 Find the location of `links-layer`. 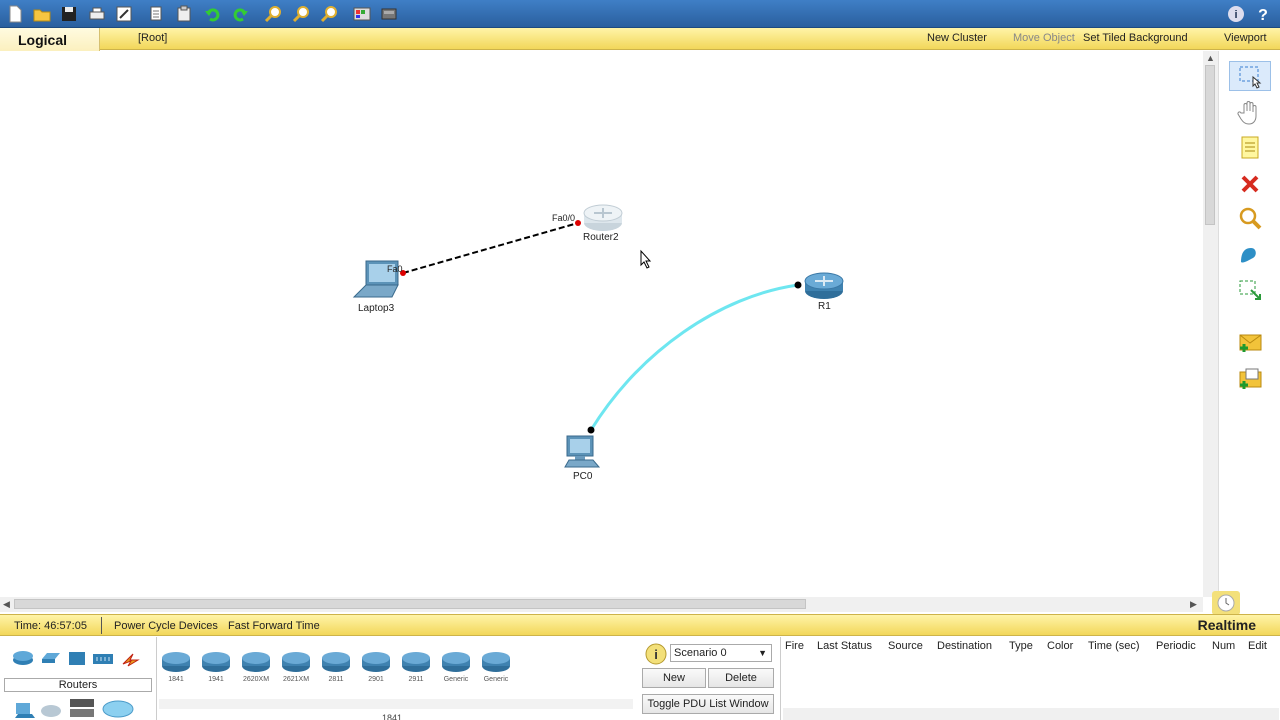

links-layer is located at coordinates (601, 327).